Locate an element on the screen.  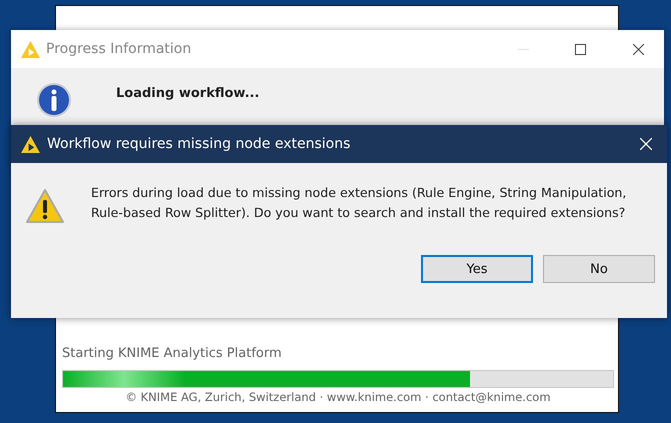
copyright-text: © KNIME AG, Zurich, Switzerland · www.knime.com · contact@knime.com is located at coordinates (338, 397).